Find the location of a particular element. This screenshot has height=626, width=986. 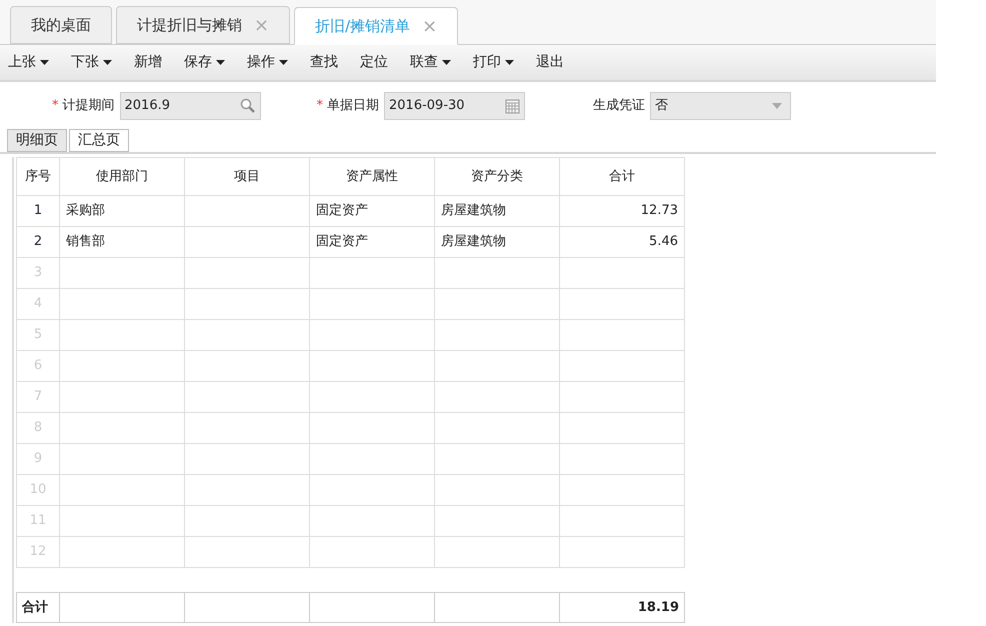

table-cell: 采购部 is located at coordinates (122, 211).